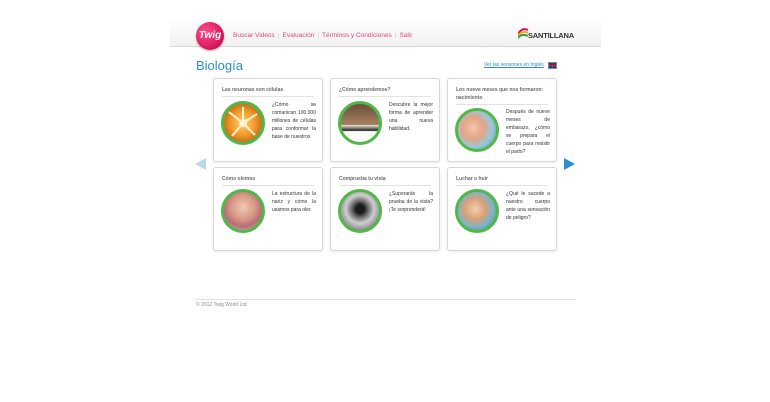  Describe the element at coordinates (386, 299) in the screenshot. I see `footer-divider` at that location.